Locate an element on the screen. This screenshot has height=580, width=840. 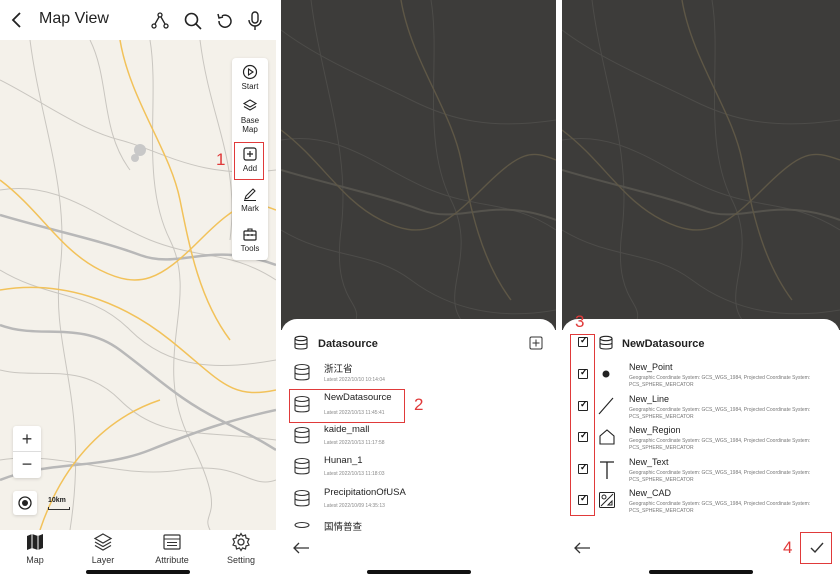
text-icon is located at coordinates (607, 470).